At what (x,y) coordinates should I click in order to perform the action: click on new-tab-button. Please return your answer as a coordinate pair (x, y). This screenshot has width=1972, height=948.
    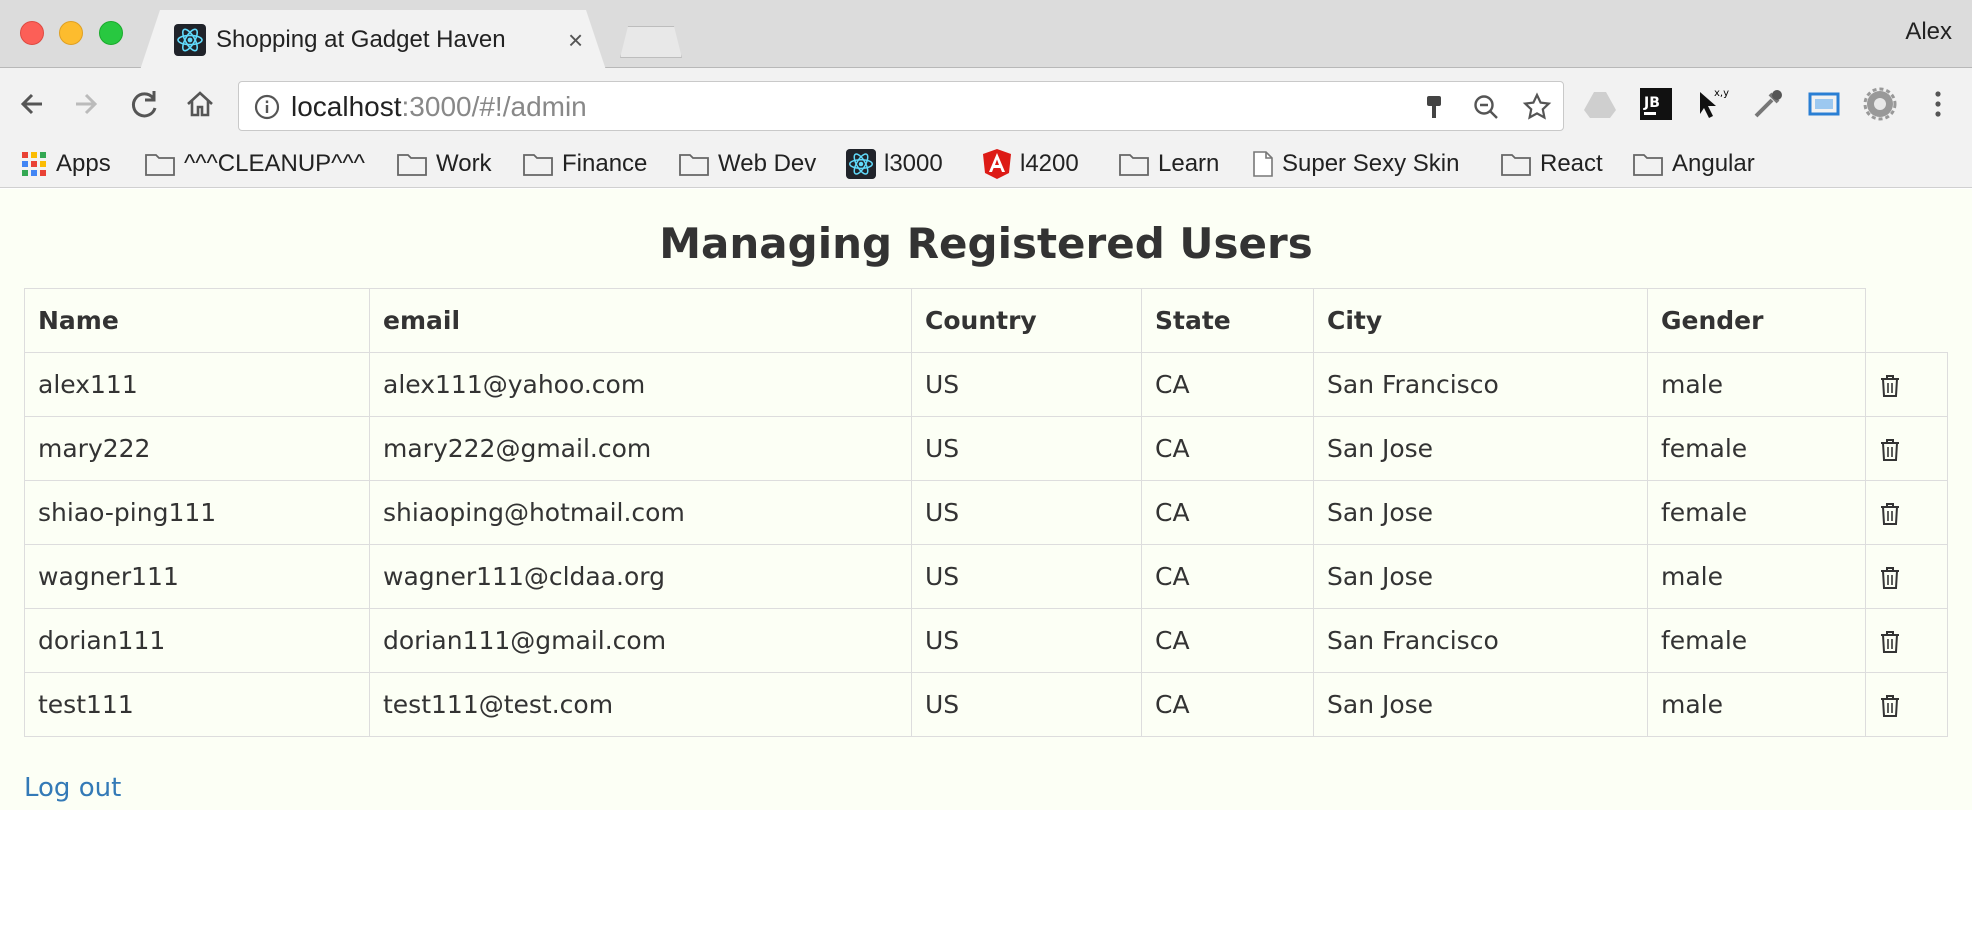
    Looking at the image, I should click on (651, 42).